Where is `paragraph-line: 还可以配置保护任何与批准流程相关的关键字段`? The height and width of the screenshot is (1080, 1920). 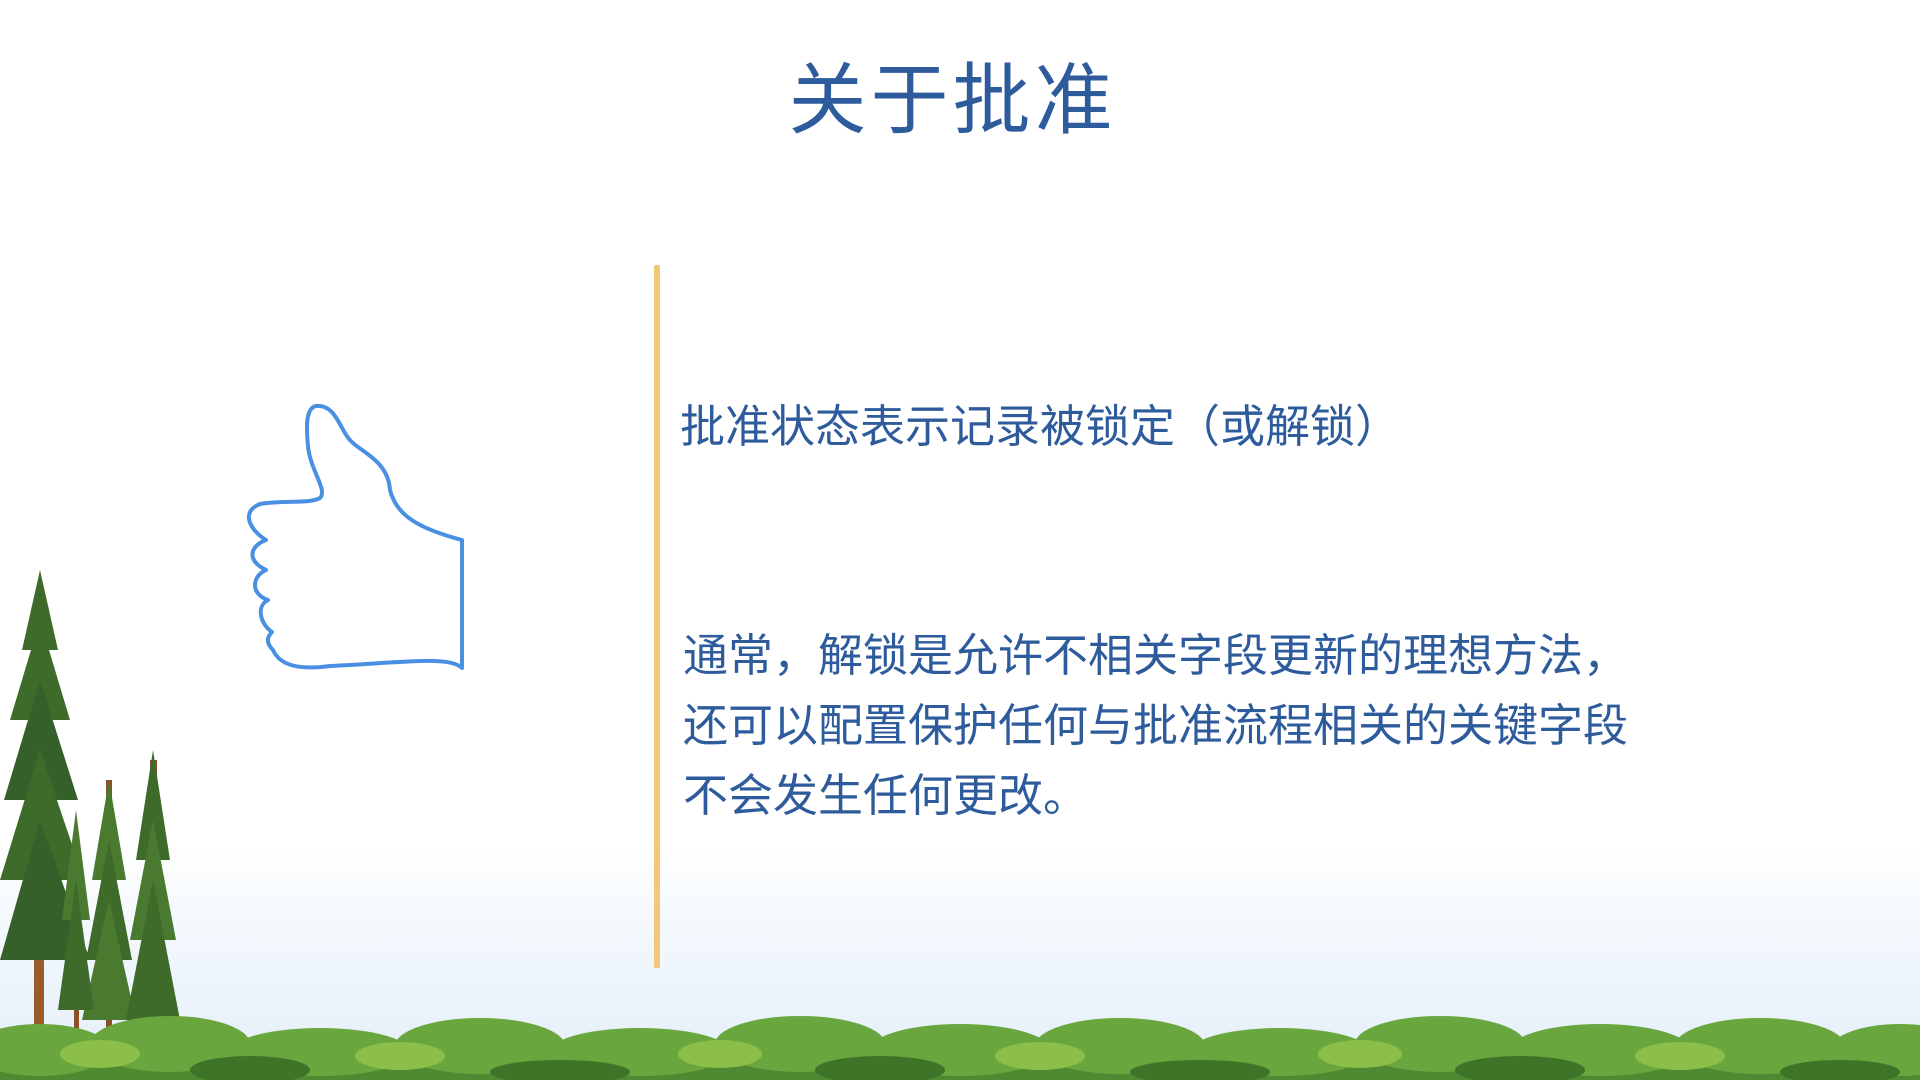
paragraph-line: 还可以配置保护任何与批准流程相关的关键字段 is located at coordinates (1156, 725).